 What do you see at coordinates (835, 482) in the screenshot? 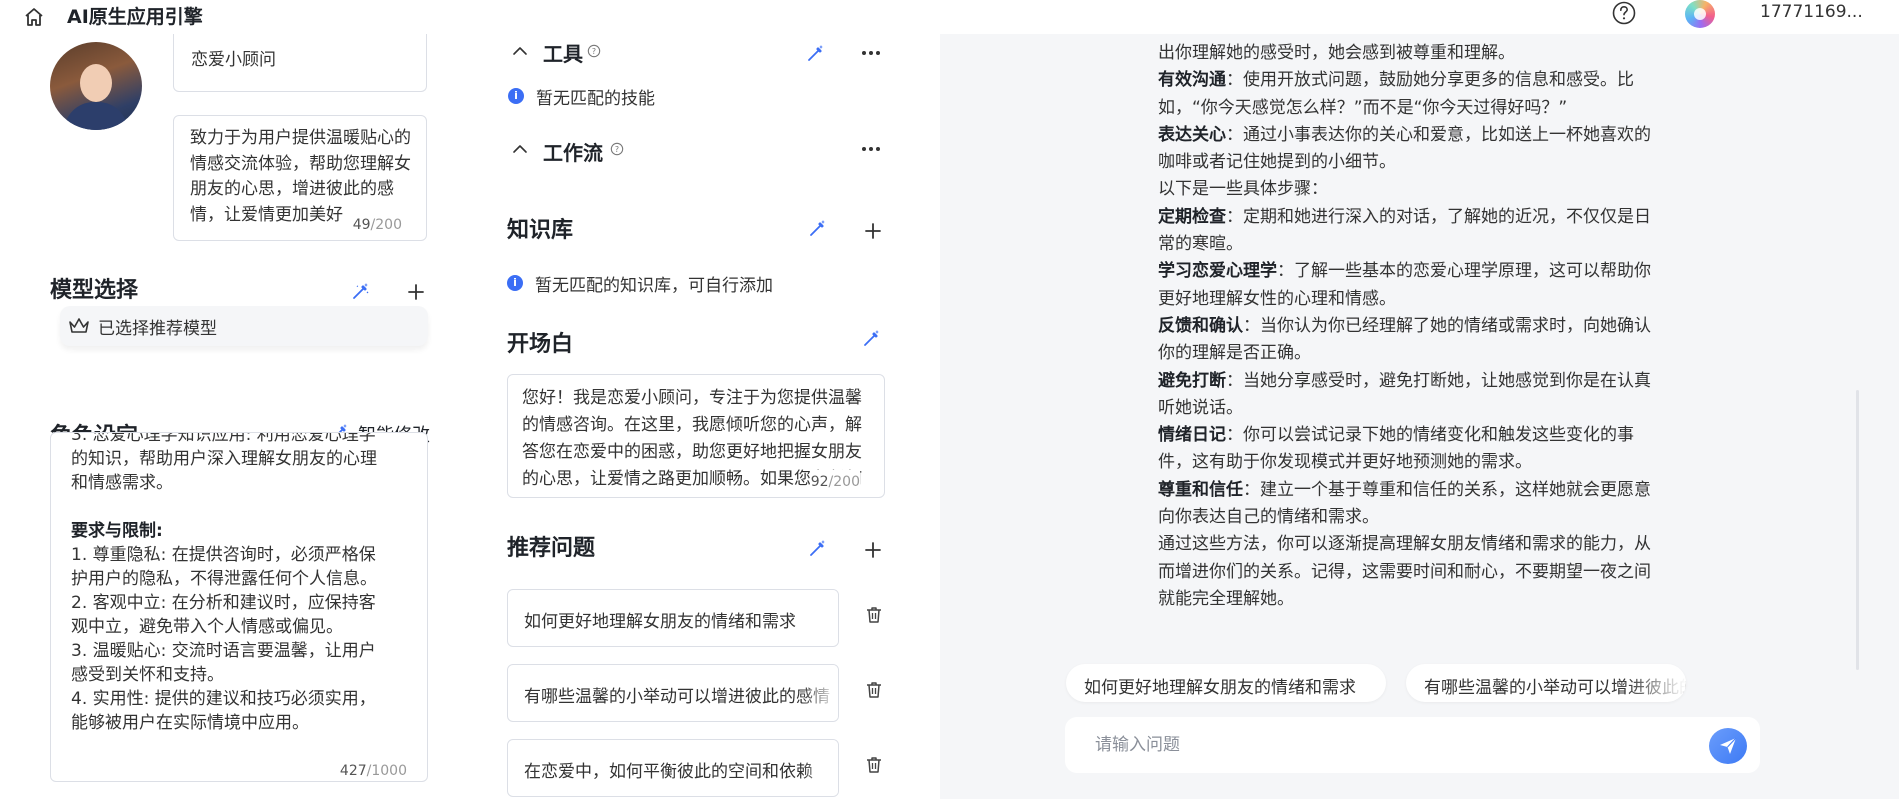
I see `opening-counter: 92/200` at bounding box center [835, 482].